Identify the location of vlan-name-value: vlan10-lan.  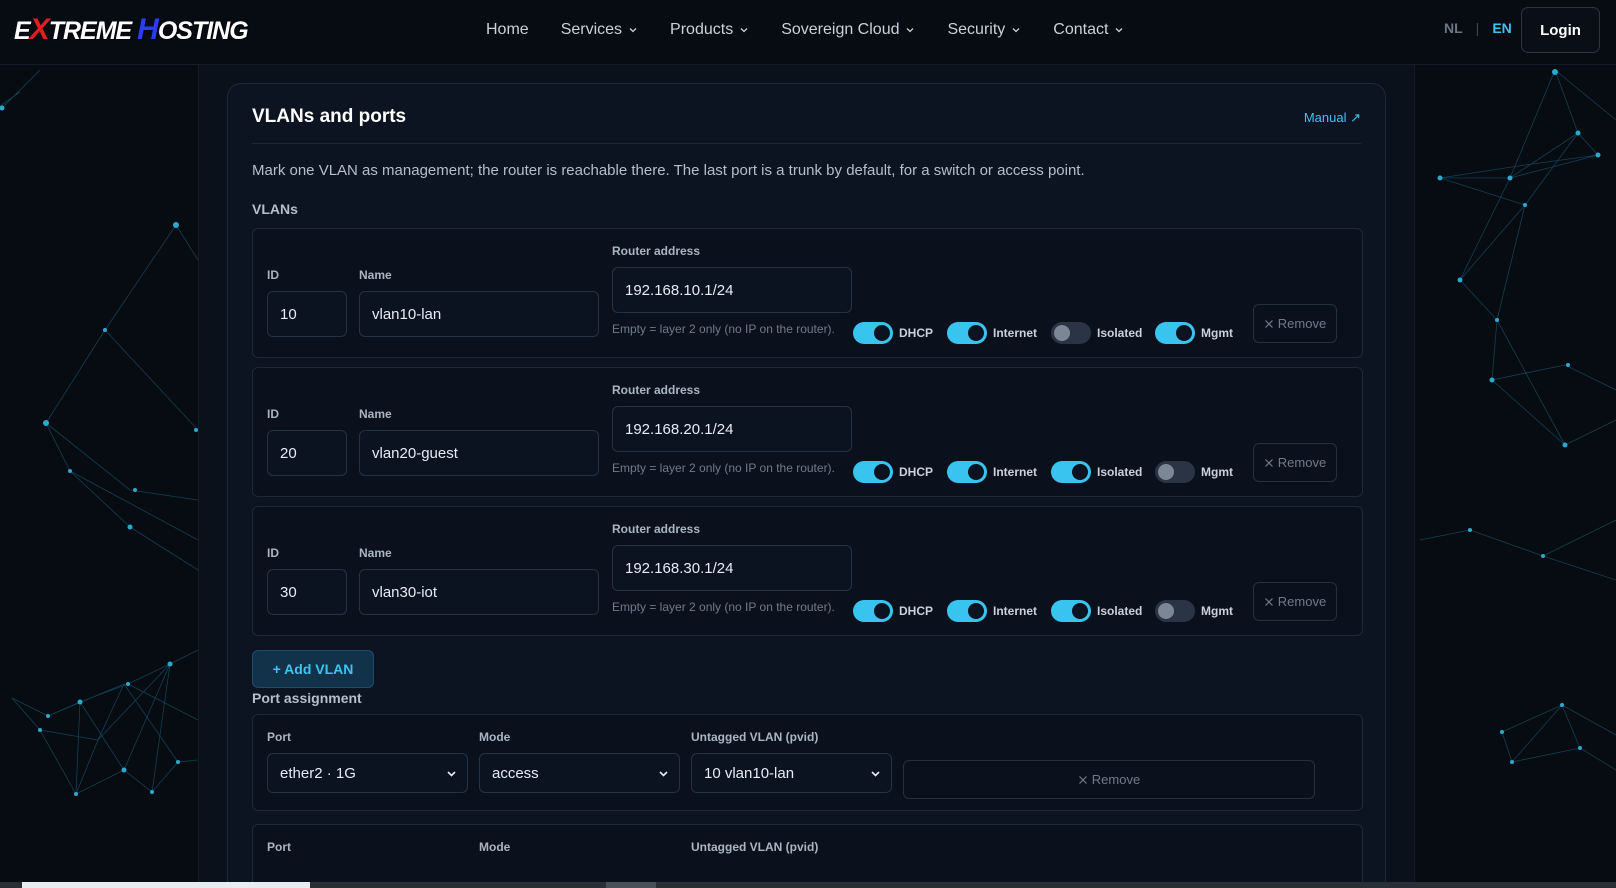
(407, 314).